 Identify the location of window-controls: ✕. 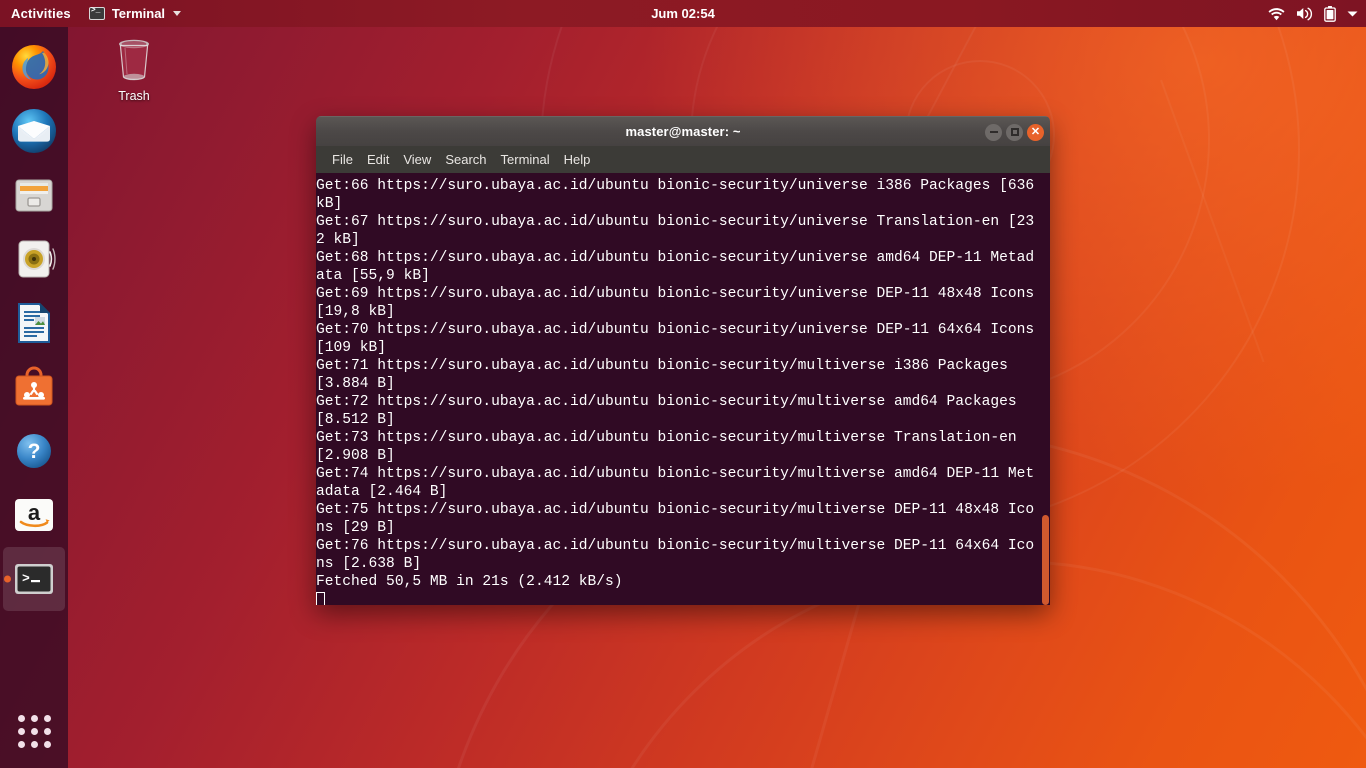
(1014, 132).